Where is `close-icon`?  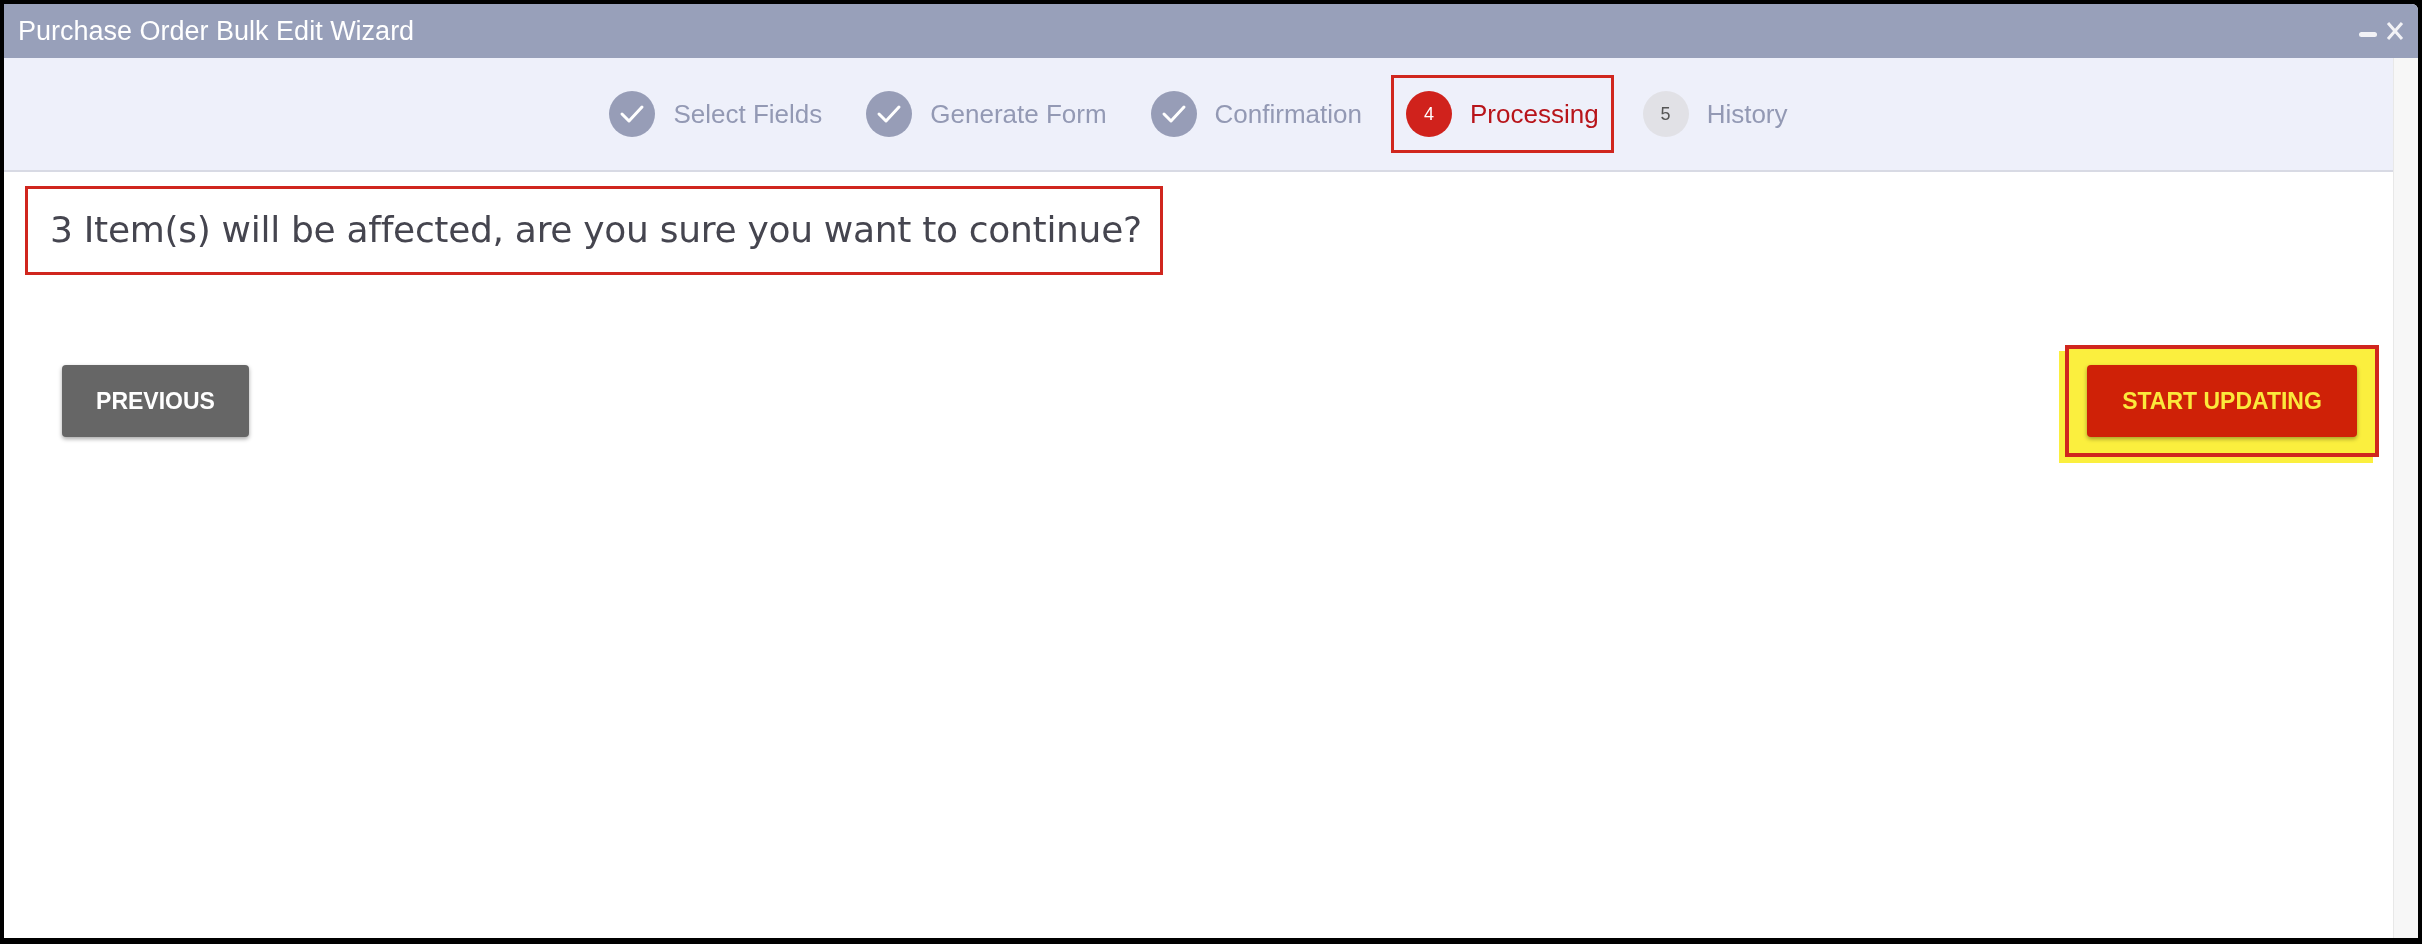 close-icon is located at coordinates (2395, 31).